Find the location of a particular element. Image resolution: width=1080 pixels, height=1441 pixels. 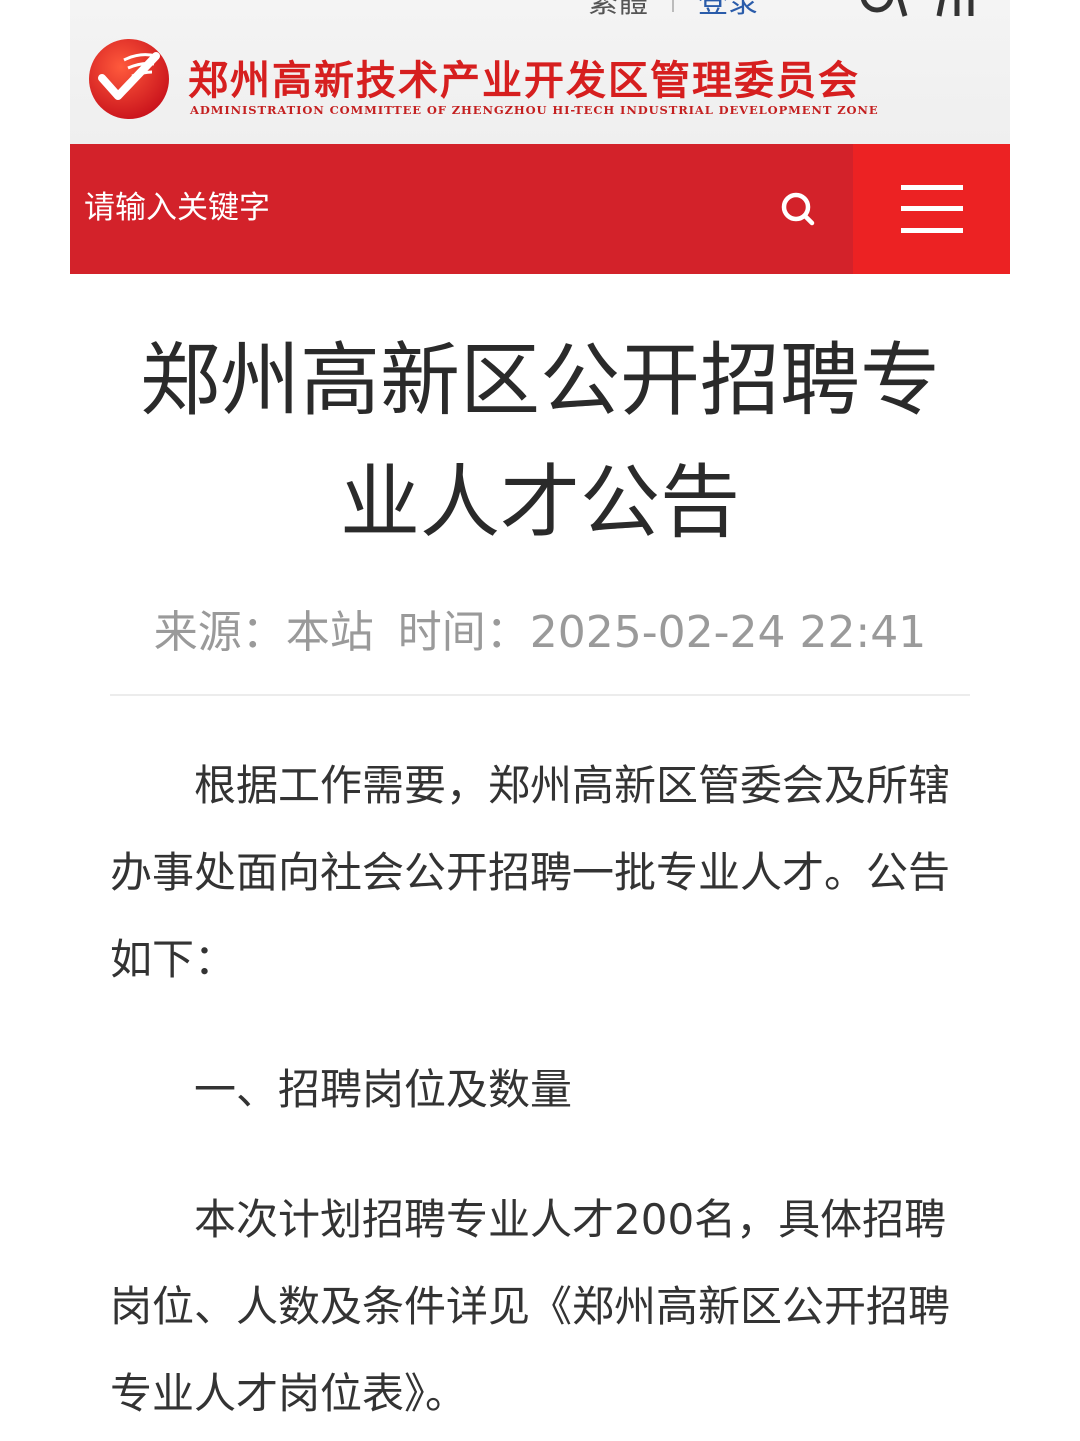

accessibility-icon is located at coordinates (885, 11).